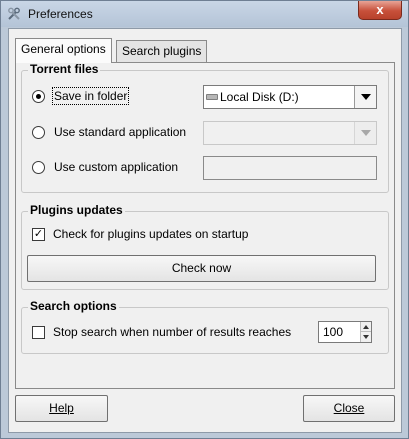 This screenshot has width=409, height=439. I want to click on group-title: Plugins updates, so click(76, 210).